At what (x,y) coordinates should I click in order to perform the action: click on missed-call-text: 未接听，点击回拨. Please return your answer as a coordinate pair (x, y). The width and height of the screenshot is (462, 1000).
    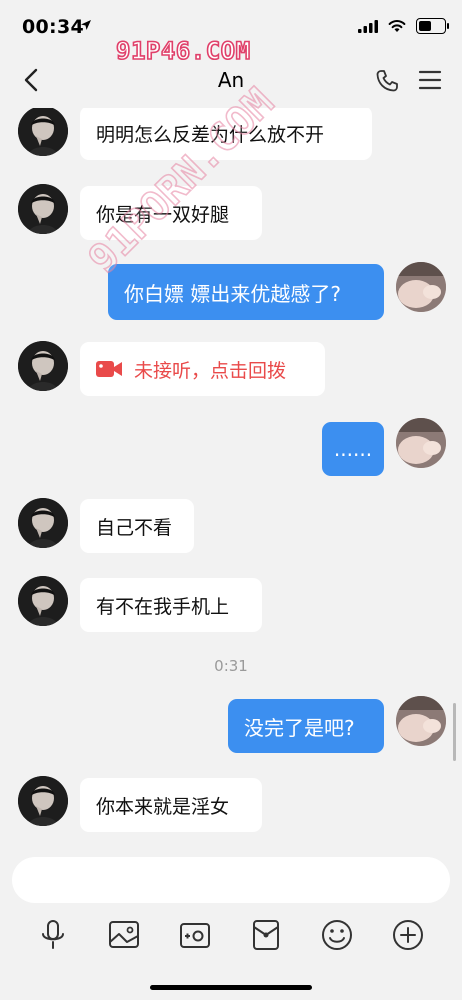
    Looking at the image, I should click on (210, 370).